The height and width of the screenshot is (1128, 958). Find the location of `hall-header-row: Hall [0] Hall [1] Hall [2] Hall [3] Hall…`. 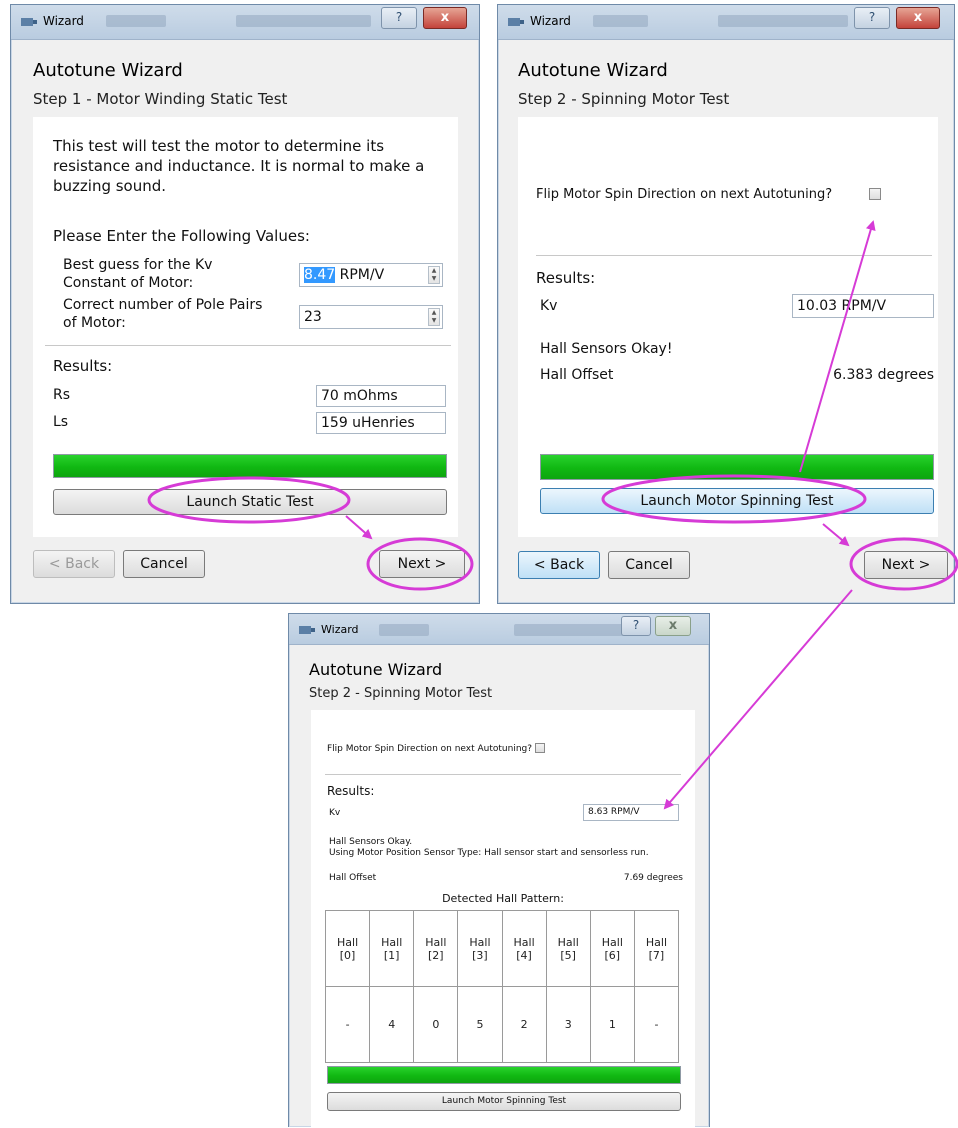

hall-header-row: Hall [0] Hall [1] Hall [2] Hall [3] Hall… is located at coordinates (502, 948).